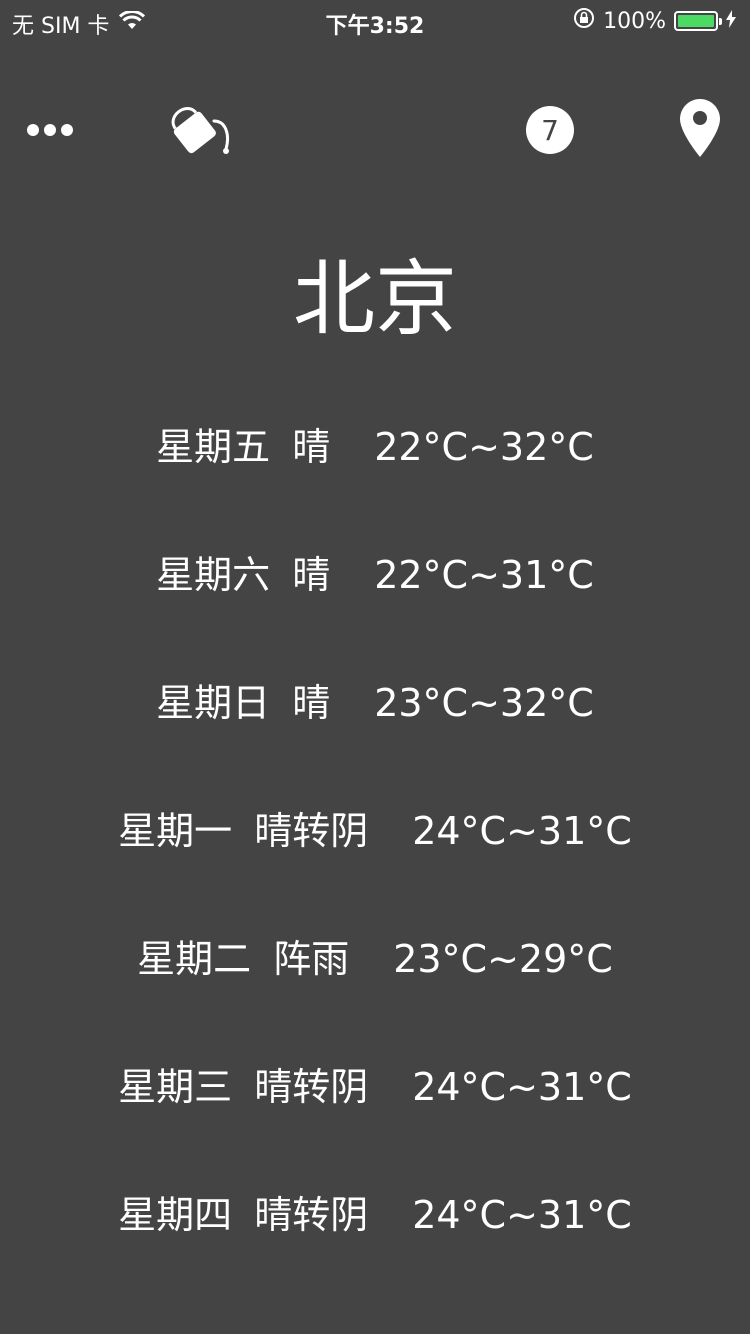 The image size is (750, 1334). What do you see at coordinates (213, 447) in the screenshot?
I see `forecast-day: 星期五` at bounding box center [213, 447].